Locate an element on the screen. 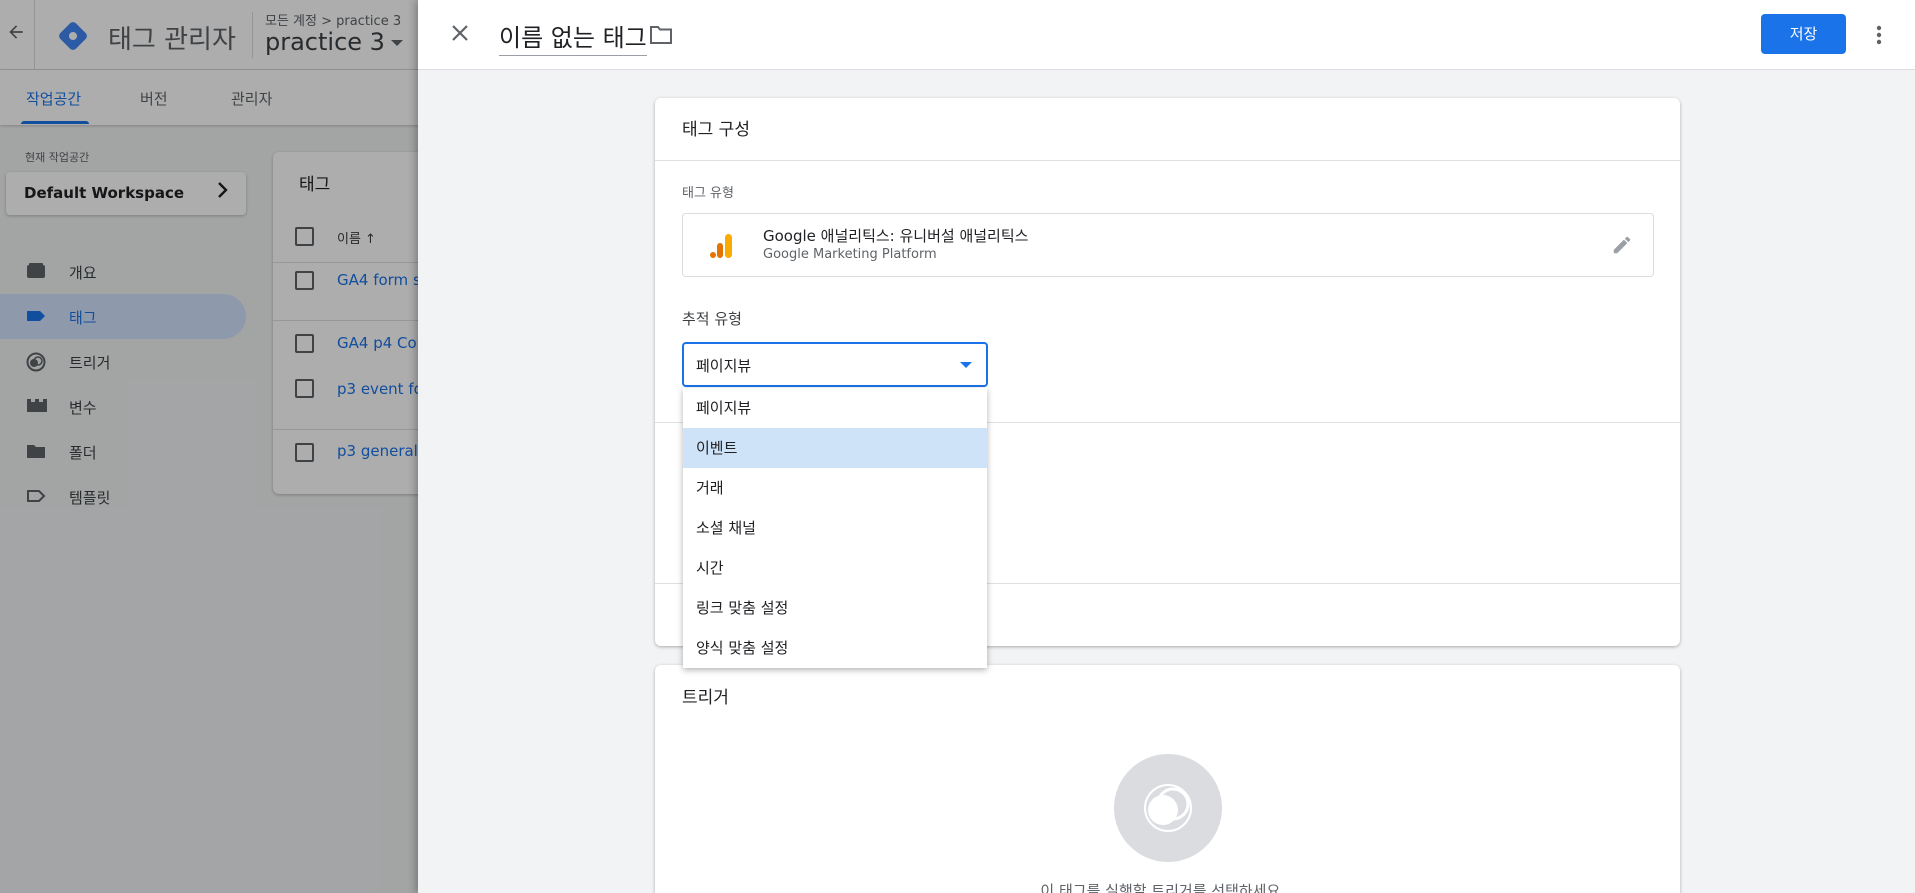  more-vert-icon is located at coordinates (1879, 35).